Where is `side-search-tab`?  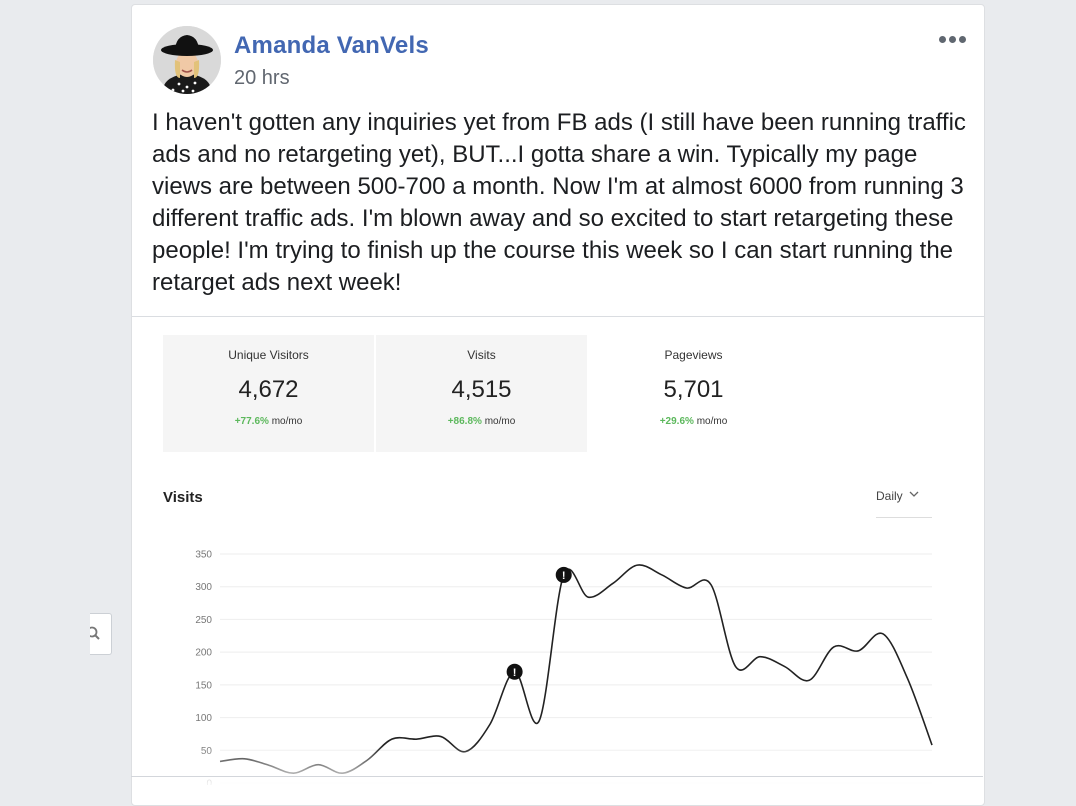 side-search-tab is located at coordinates (99, 634).